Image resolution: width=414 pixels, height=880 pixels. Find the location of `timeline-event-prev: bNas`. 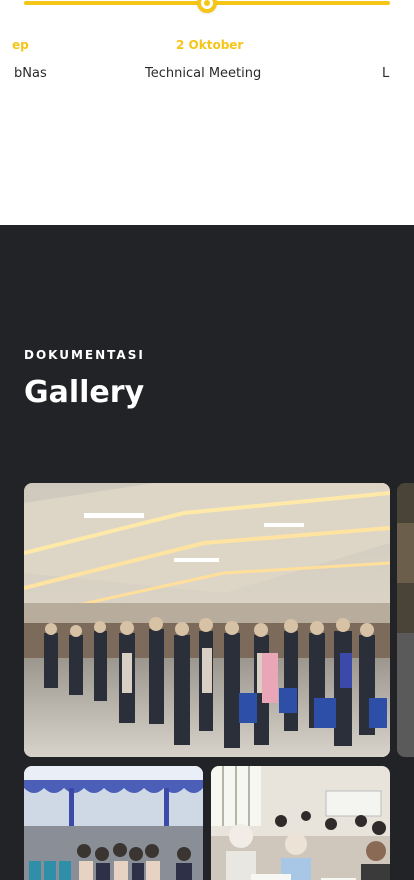

timeline-event-prev: bNas is located at coordinates (30, 73).